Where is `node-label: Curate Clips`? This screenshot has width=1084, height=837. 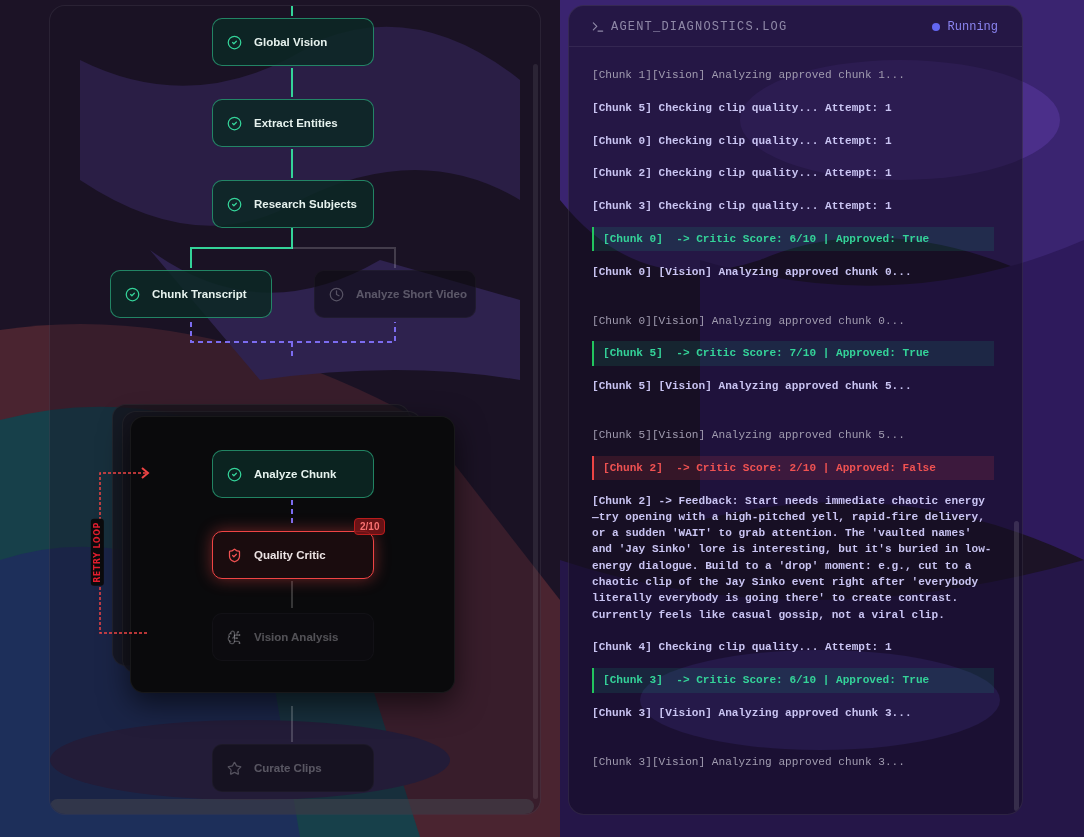
node-label: Curate Clips is located at coordinates (288, 768).